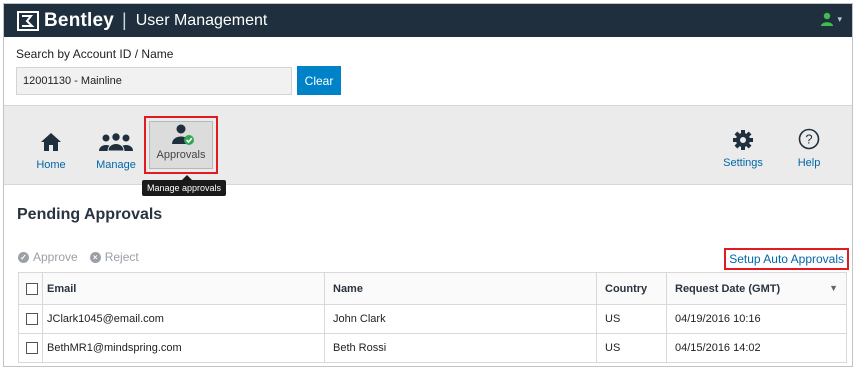  What do you see at coordinates (121, 257) in the screenshot?
I see `reject-label: Reject` at bounding box center [121, 257].